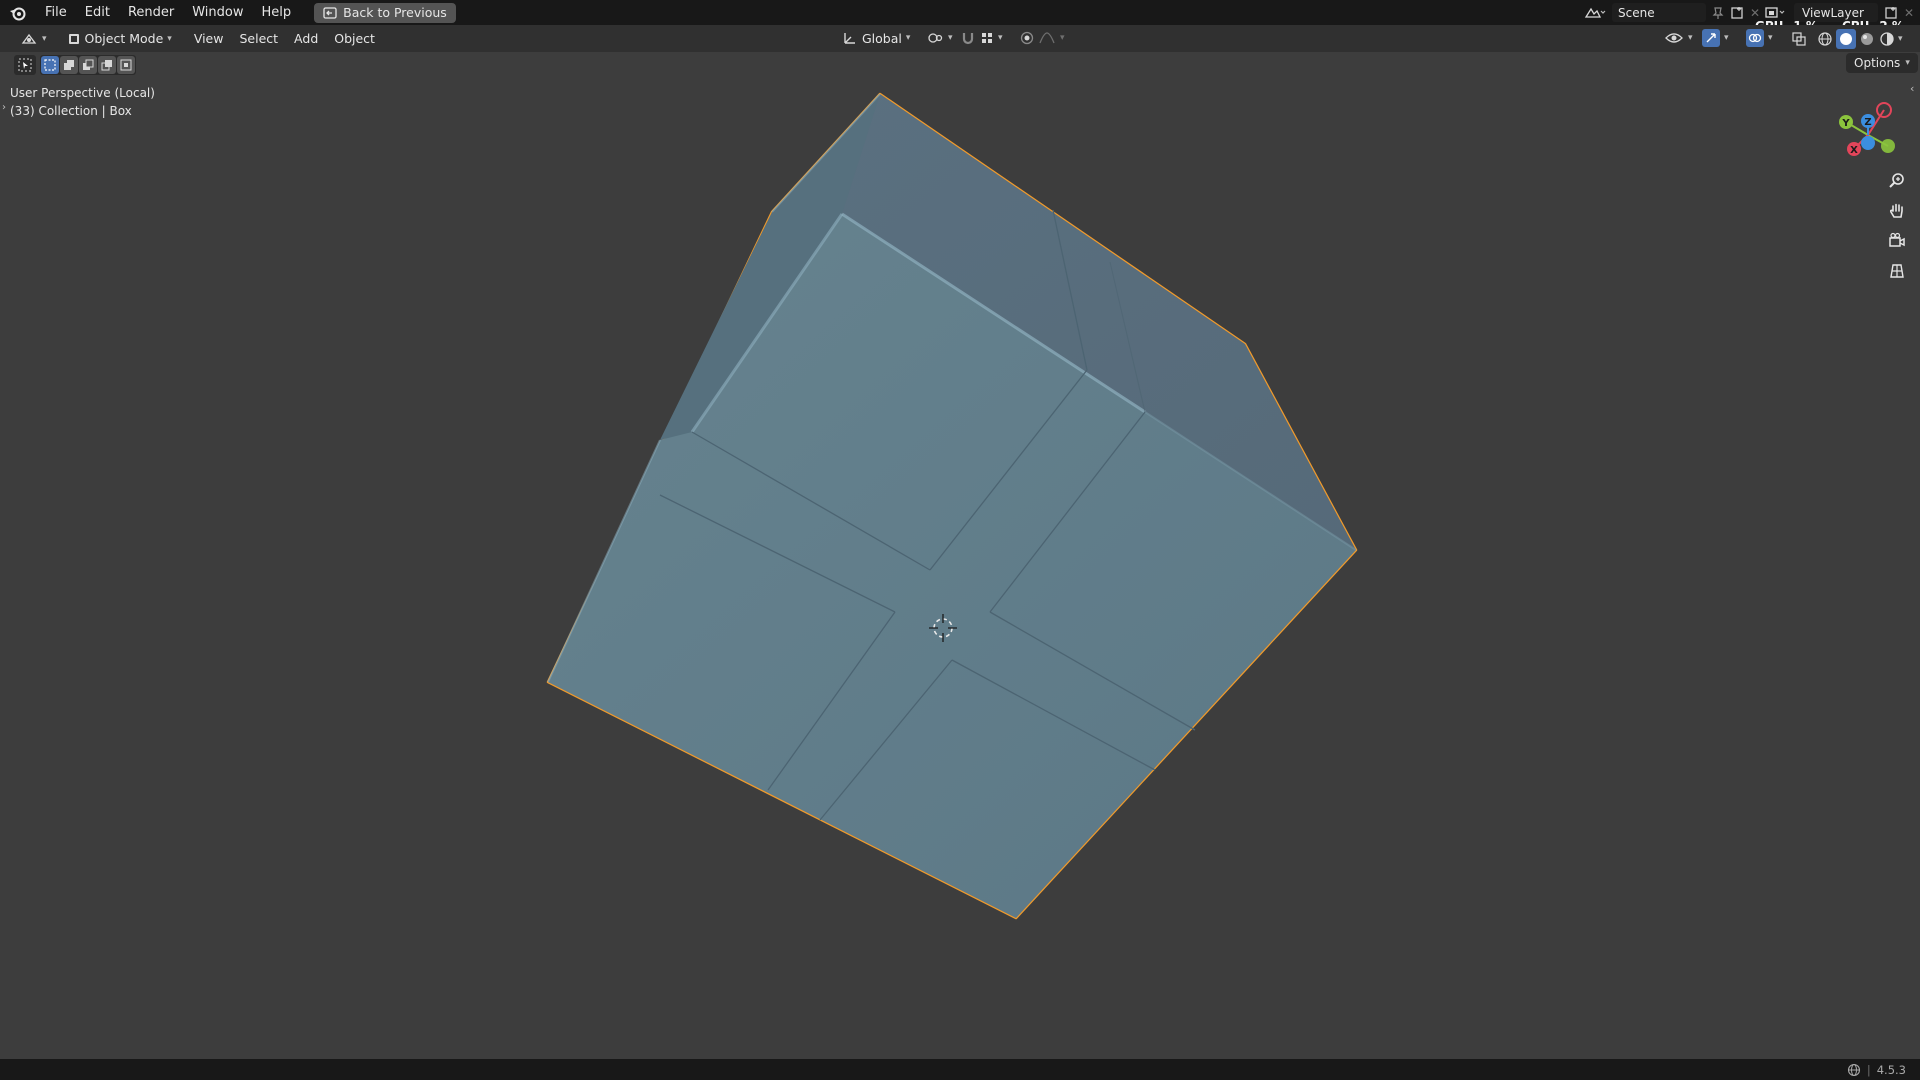  I want to click on shading-modes: ▾, so click(1859, 39).